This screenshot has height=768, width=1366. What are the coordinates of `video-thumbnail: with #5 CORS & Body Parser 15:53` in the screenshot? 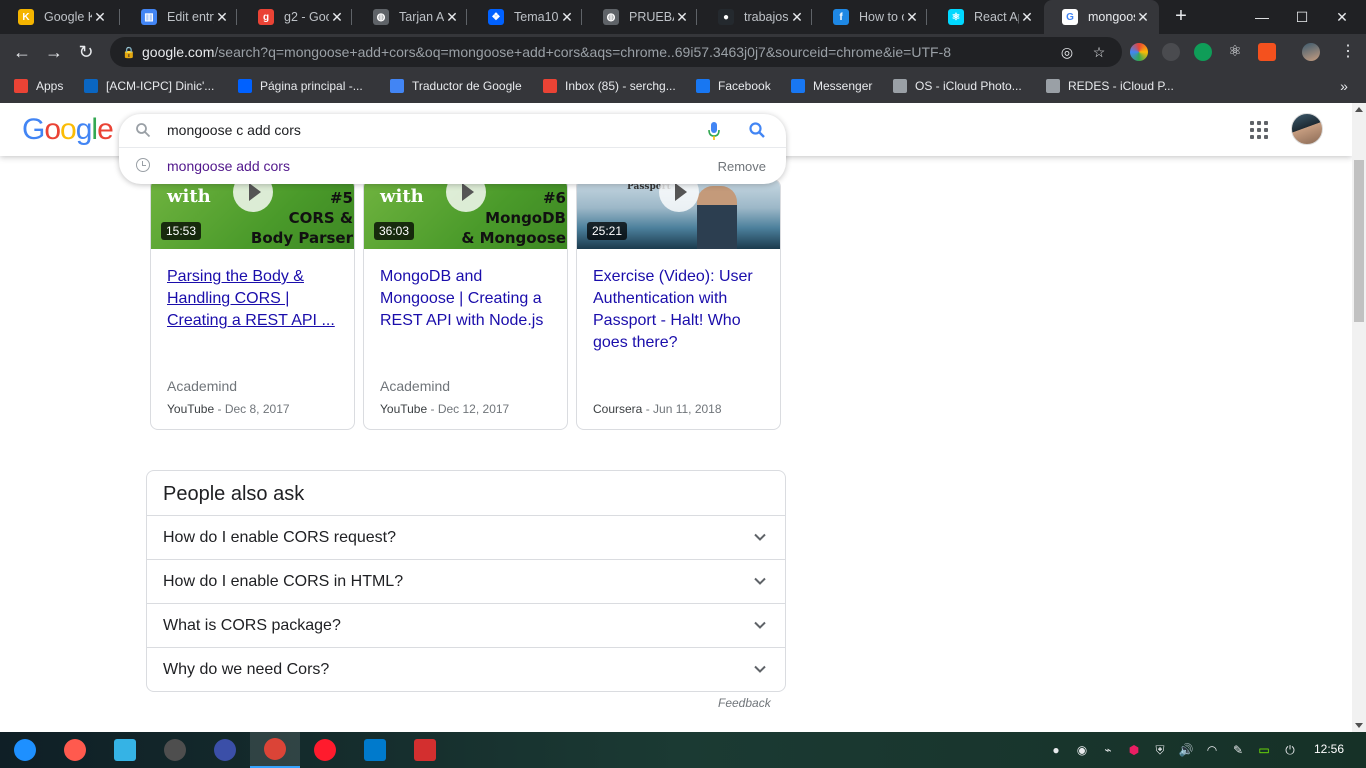 It's located at (252, 214).